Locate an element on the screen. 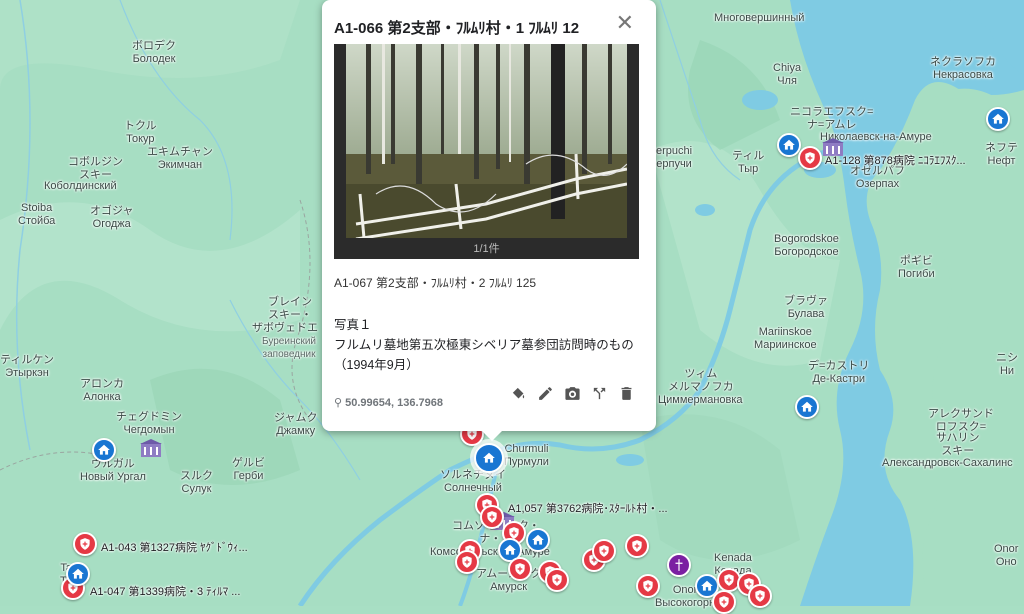 This screenshot has height=614, width=1024. place-label: スルク Сулук is located at coordinates (196, 482).